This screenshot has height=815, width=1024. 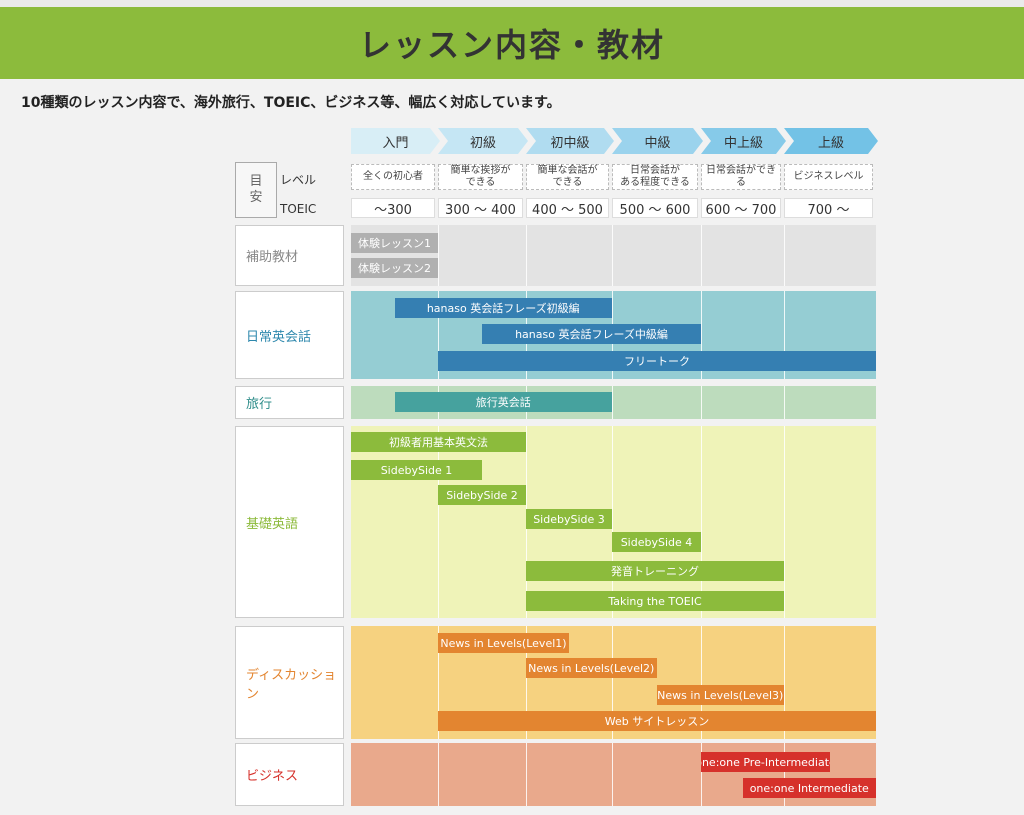 I want to click on material-bar: フリートーク, so click(x=657, y=361).